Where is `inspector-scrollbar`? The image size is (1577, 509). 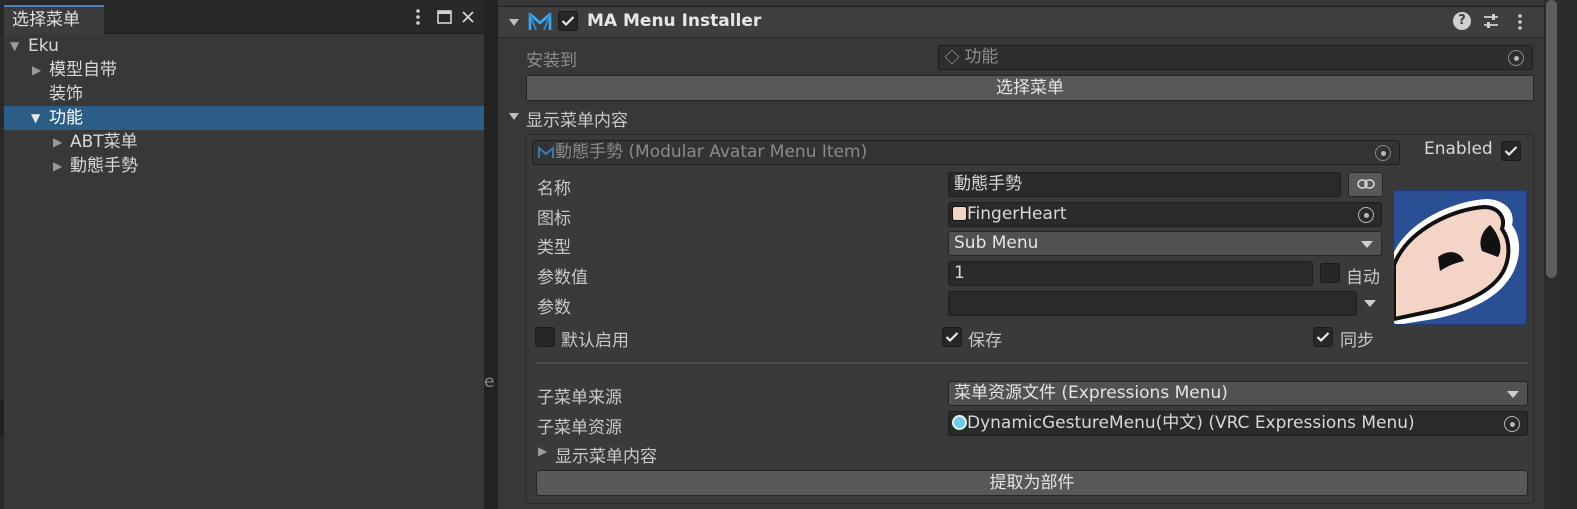 inspector-scrollbar is located at coordinates (1552, 254).